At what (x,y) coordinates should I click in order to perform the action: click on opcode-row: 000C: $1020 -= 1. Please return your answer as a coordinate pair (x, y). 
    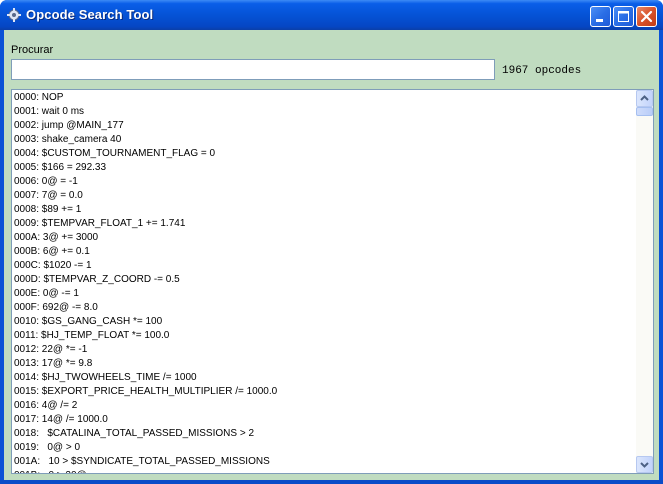
    Looking at the image, I should click on (324, 266).